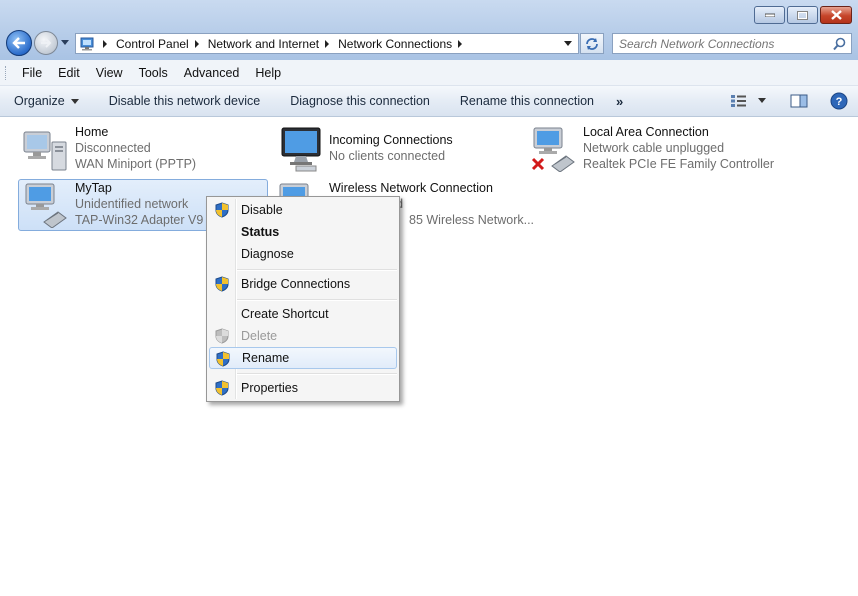 This screenshot has width=858, height=596. Describe the element at coordinates (93, 188) in the screenshot. I see `connection-name: MyTap` at that location.